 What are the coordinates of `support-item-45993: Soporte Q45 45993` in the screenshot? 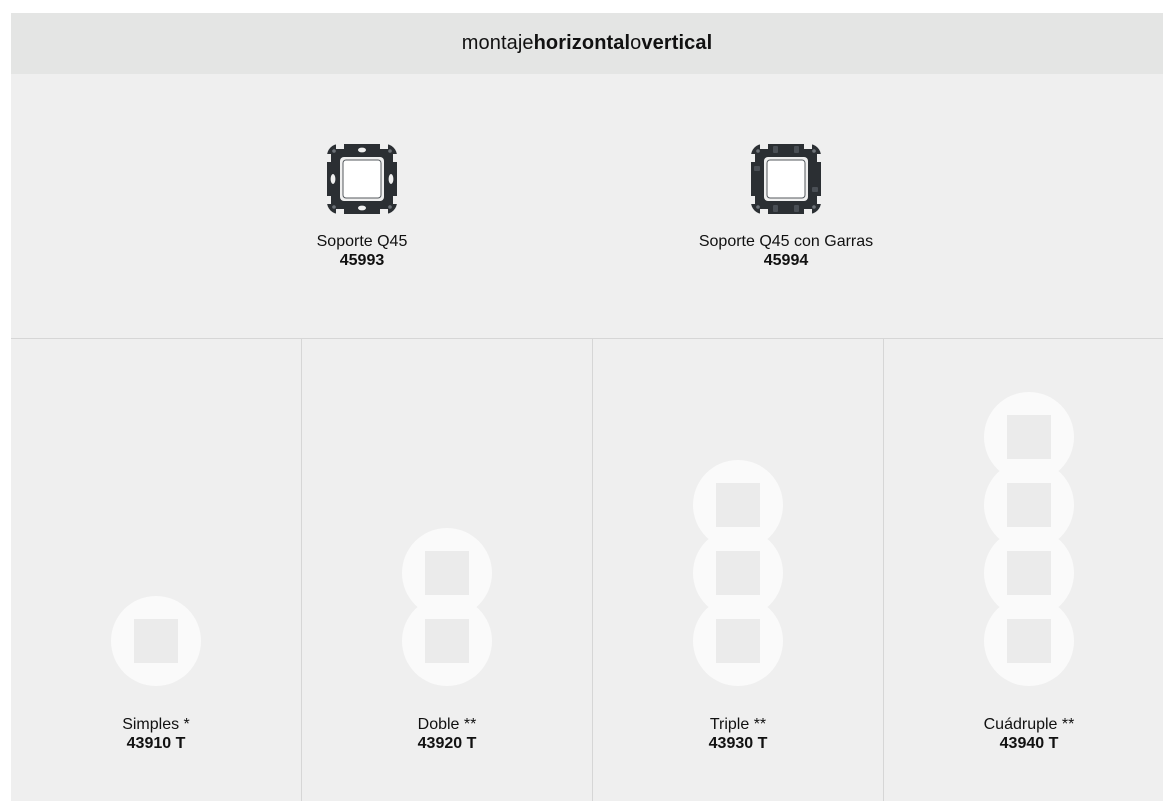 It's located at (362, 205).